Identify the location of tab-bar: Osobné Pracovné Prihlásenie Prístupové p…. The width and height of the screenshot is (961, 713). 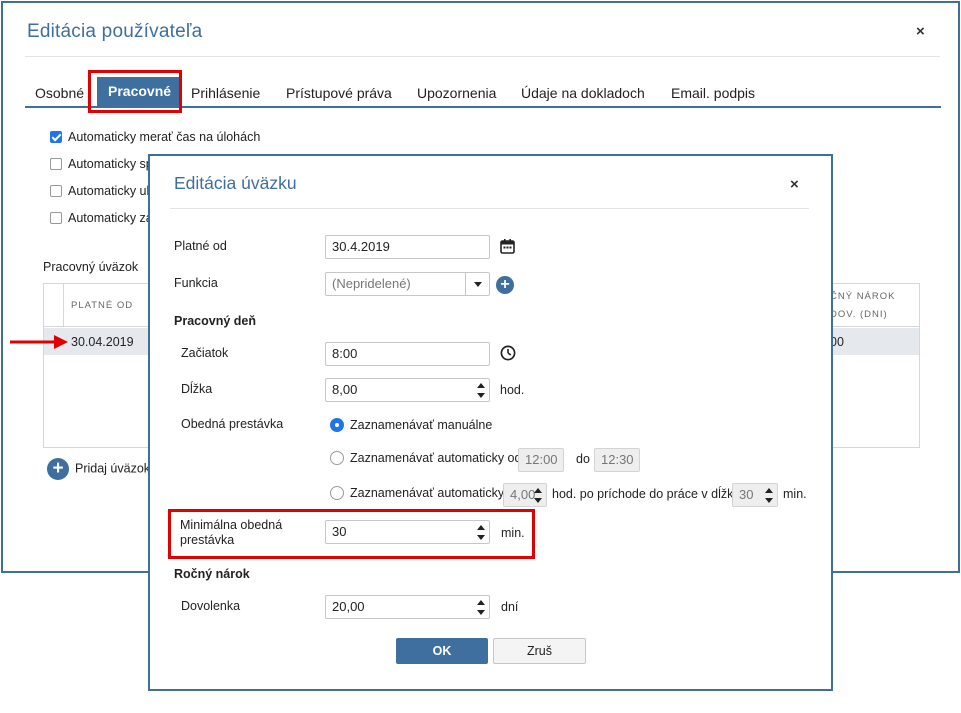
(483, 92).